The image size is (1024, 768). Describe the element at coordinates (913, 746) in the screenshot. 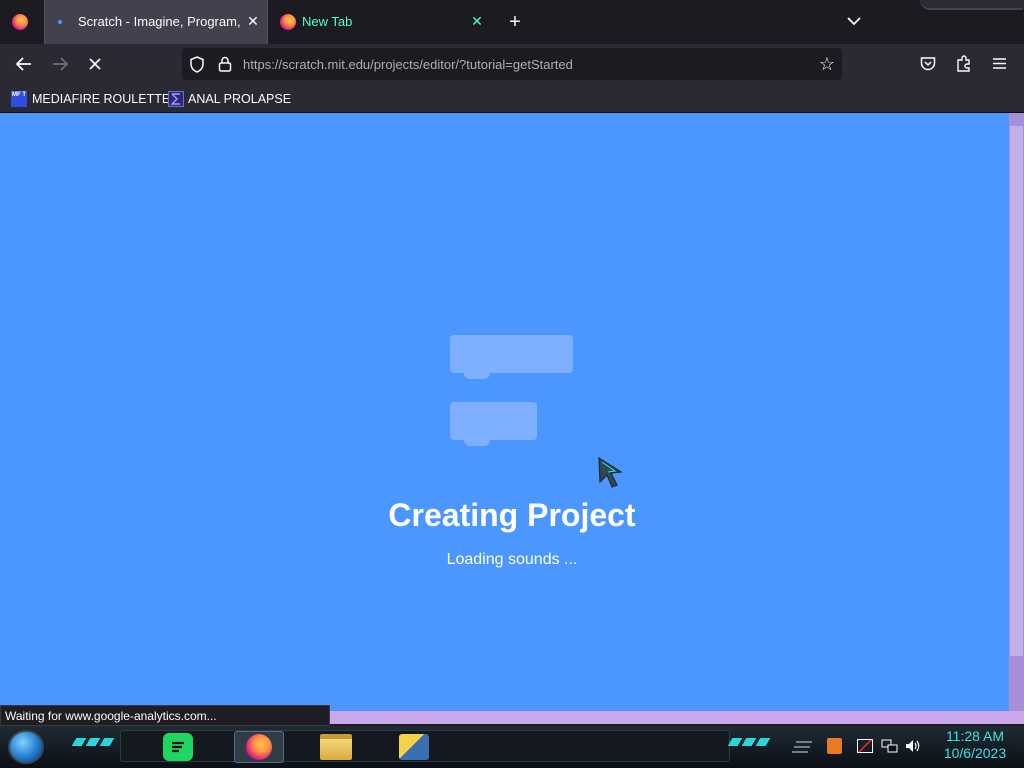

I see `volume-tray-icon` at that location.